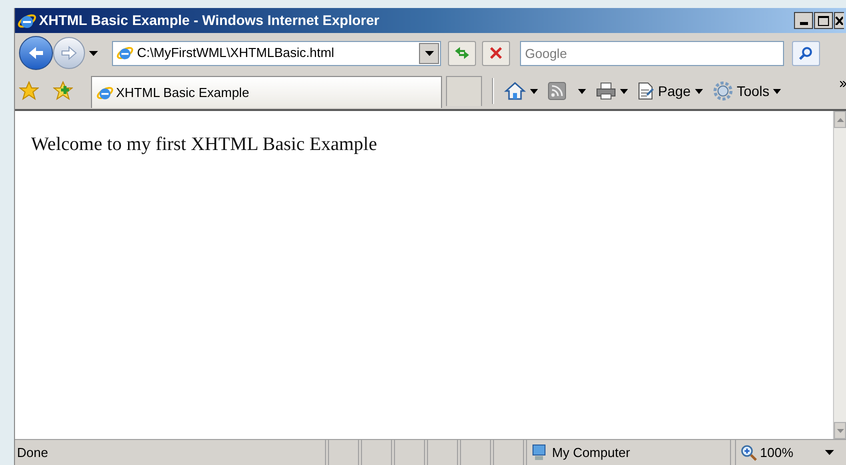 This screenshot has width=846, height=465. I want to click on address-dropdown-button, so click(429, 53).